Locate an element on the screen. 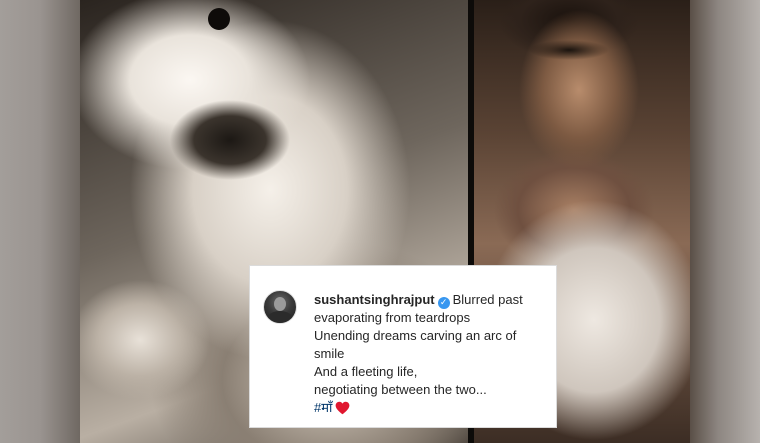 The height and width of the screenshot is (443, 760). caption-line: evaporating from teardrops is located at coordinates (392, 317).